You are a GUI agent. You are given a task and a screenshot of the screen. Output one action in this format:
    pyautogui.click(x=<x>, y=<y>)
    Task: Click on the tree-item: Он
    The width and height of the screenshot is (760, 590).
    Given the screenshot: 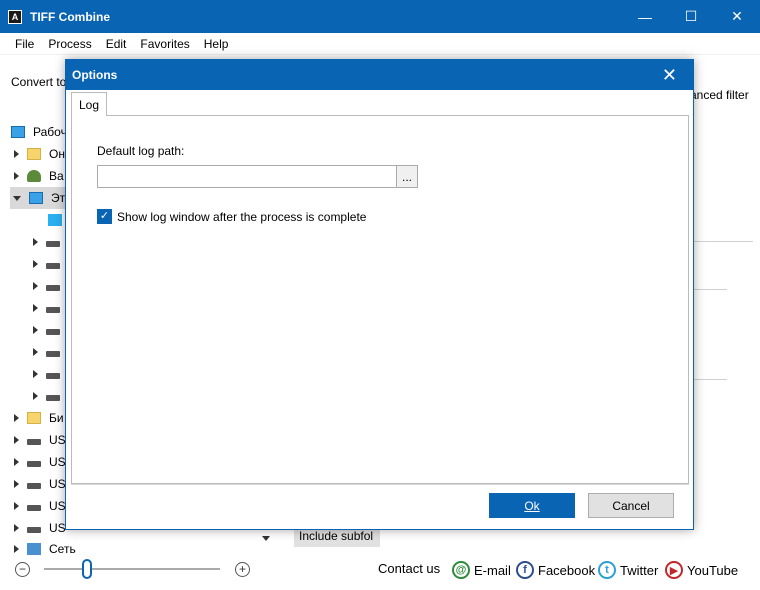 What is the action you would take?
    pyautogui.click(x=39, y=154)
    